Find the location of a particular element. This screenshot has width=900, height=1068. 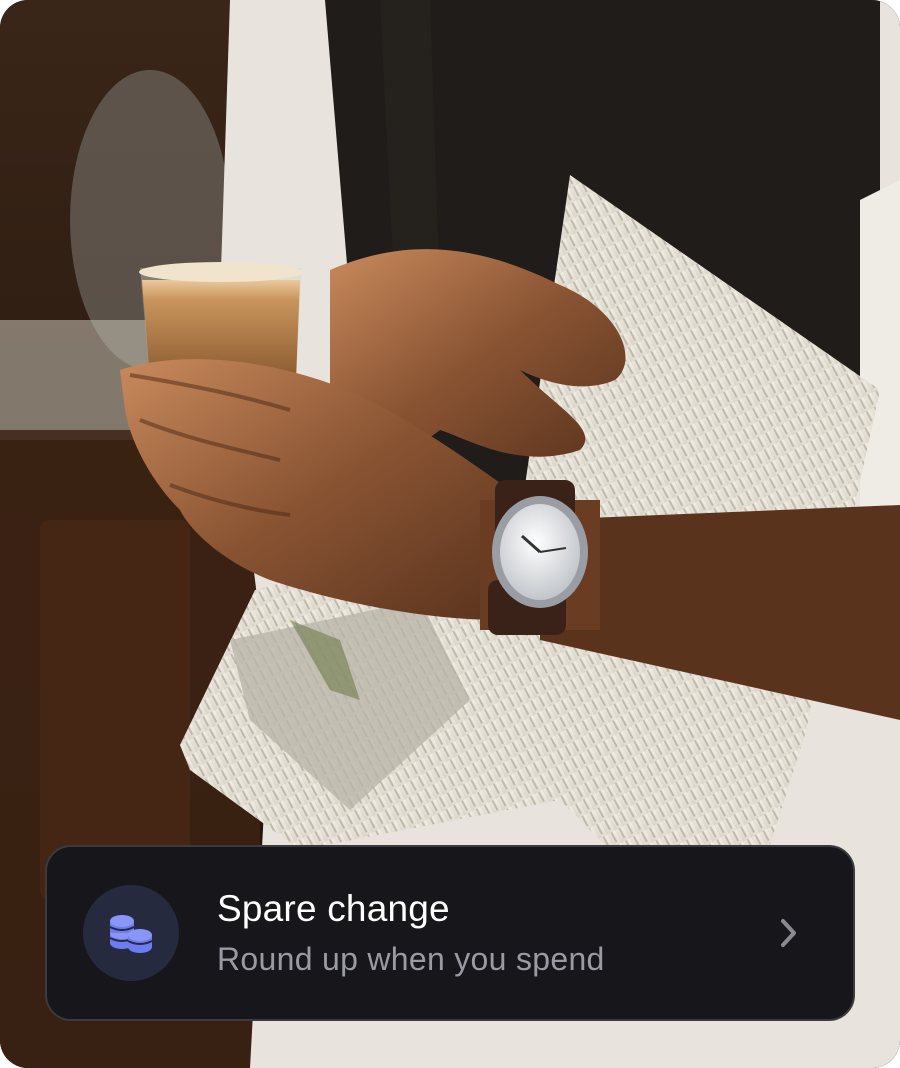

spare-change-card: Spare change Round up when you spend is located at coordinates (450, 933).